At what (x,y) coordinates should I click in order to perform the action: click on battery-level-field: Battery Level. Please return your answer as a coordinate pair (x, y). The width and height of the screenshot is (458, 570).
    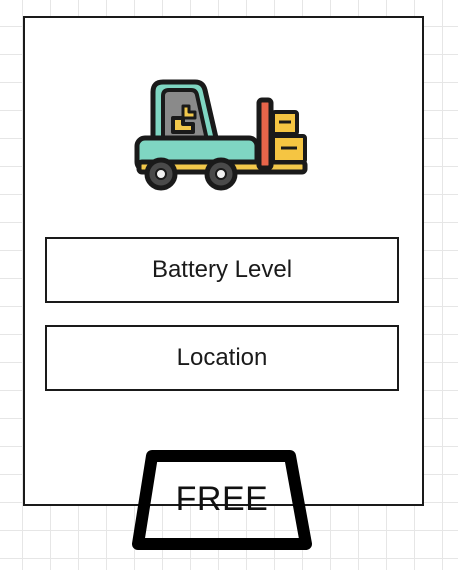
    Looking at the image, I should click on (222, 270).